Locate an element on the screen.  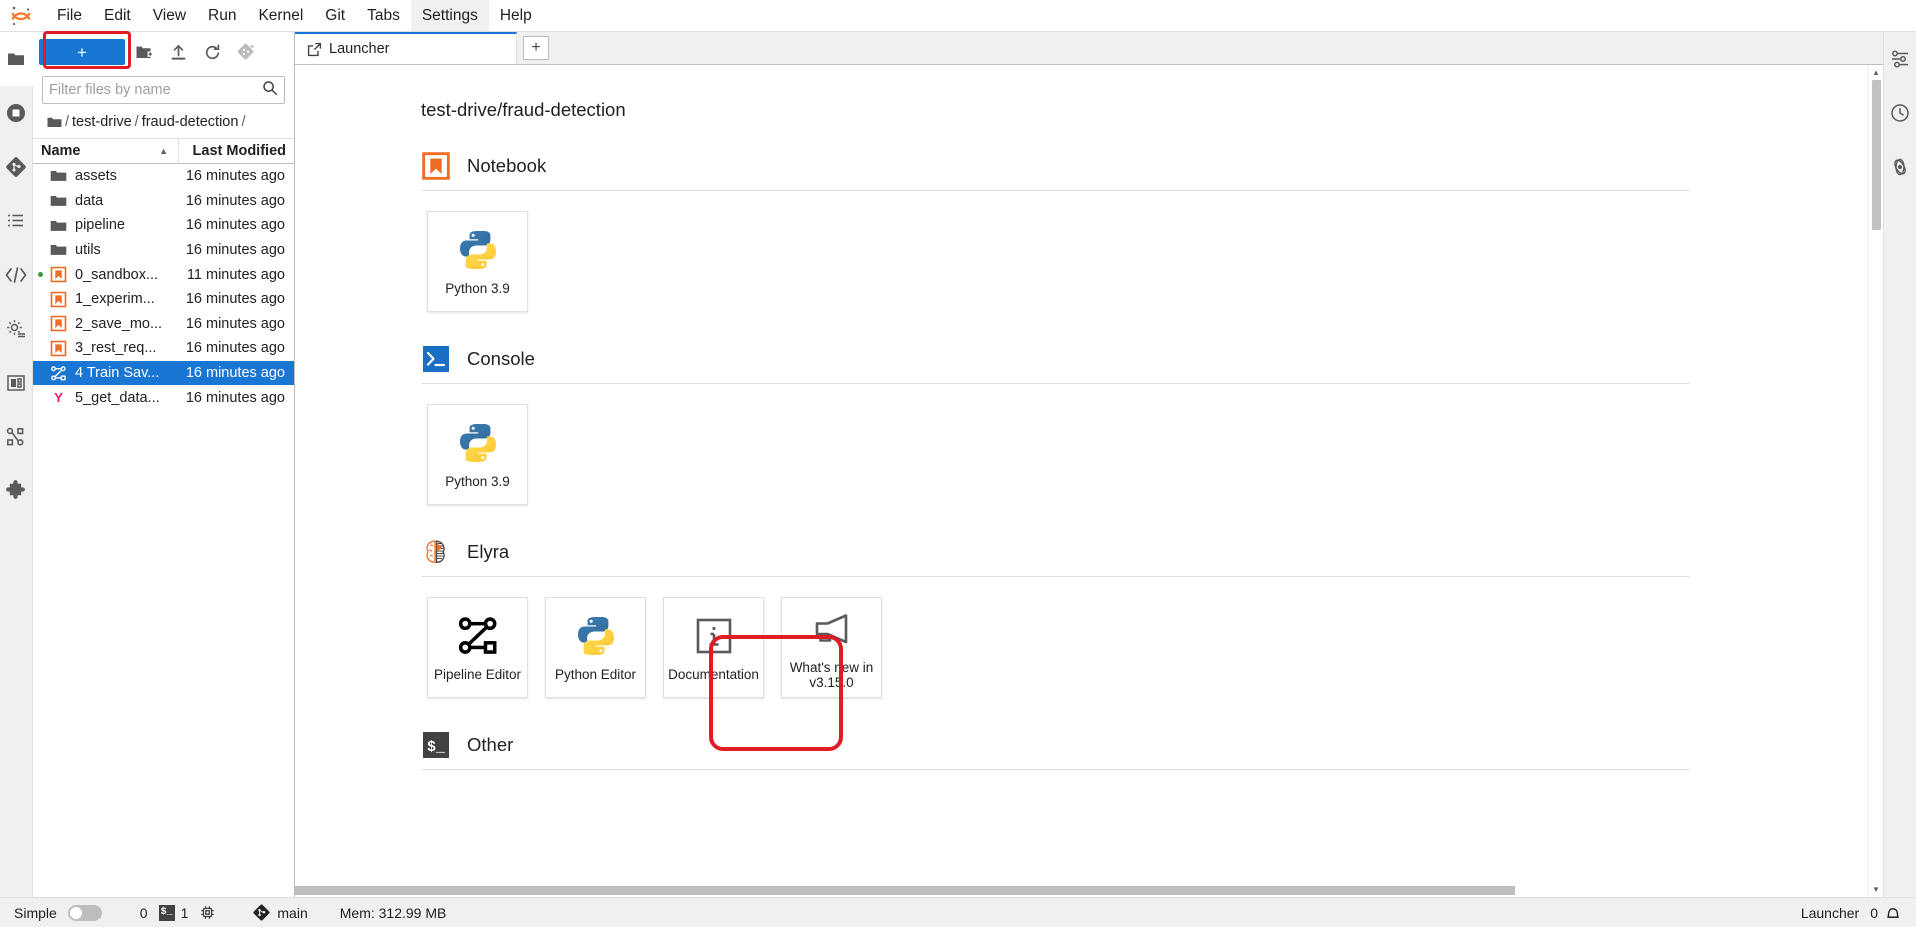
launcher-section-header: Elyra is located at coordinates (1055, 557).